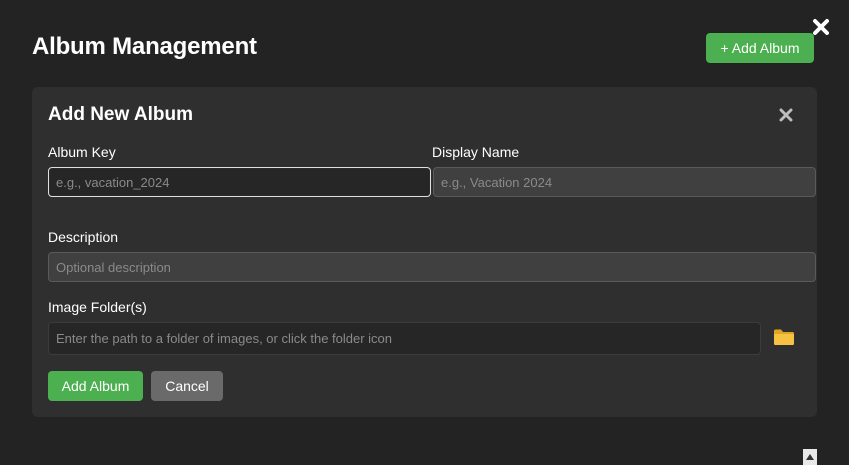  I want to click on display-name-input, so click(624, 182).